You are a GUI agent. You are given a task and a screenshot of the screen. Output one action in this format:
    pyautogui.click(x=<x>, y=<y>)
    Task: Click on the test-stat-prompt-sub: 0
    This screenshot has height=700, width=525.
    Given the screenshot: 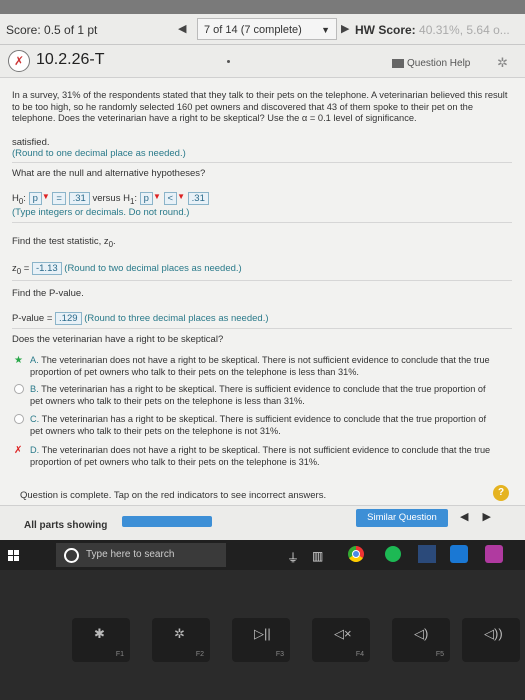 What is the action you would take?
    pyautogui.click(x=111, y=244)
    